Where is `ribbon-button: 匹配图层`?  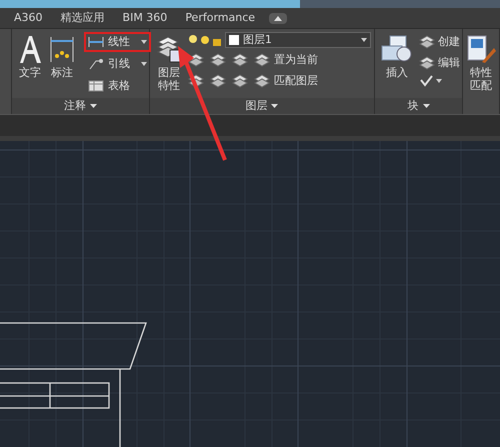 ribbon-button: 匹配图层 is located at coordinates (286, 80).